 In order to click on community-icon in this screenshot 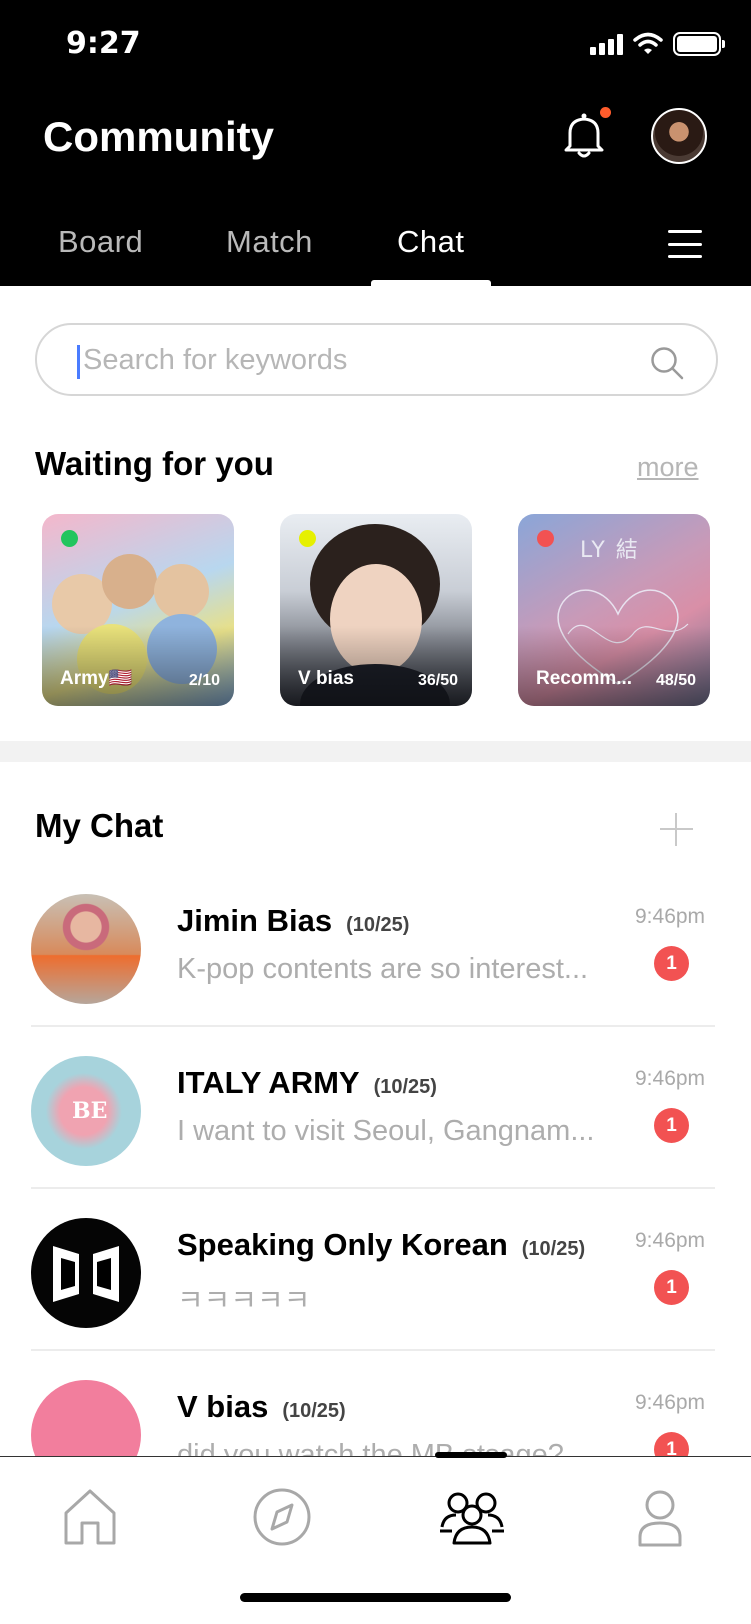, I will do `click(472, 1517)`.